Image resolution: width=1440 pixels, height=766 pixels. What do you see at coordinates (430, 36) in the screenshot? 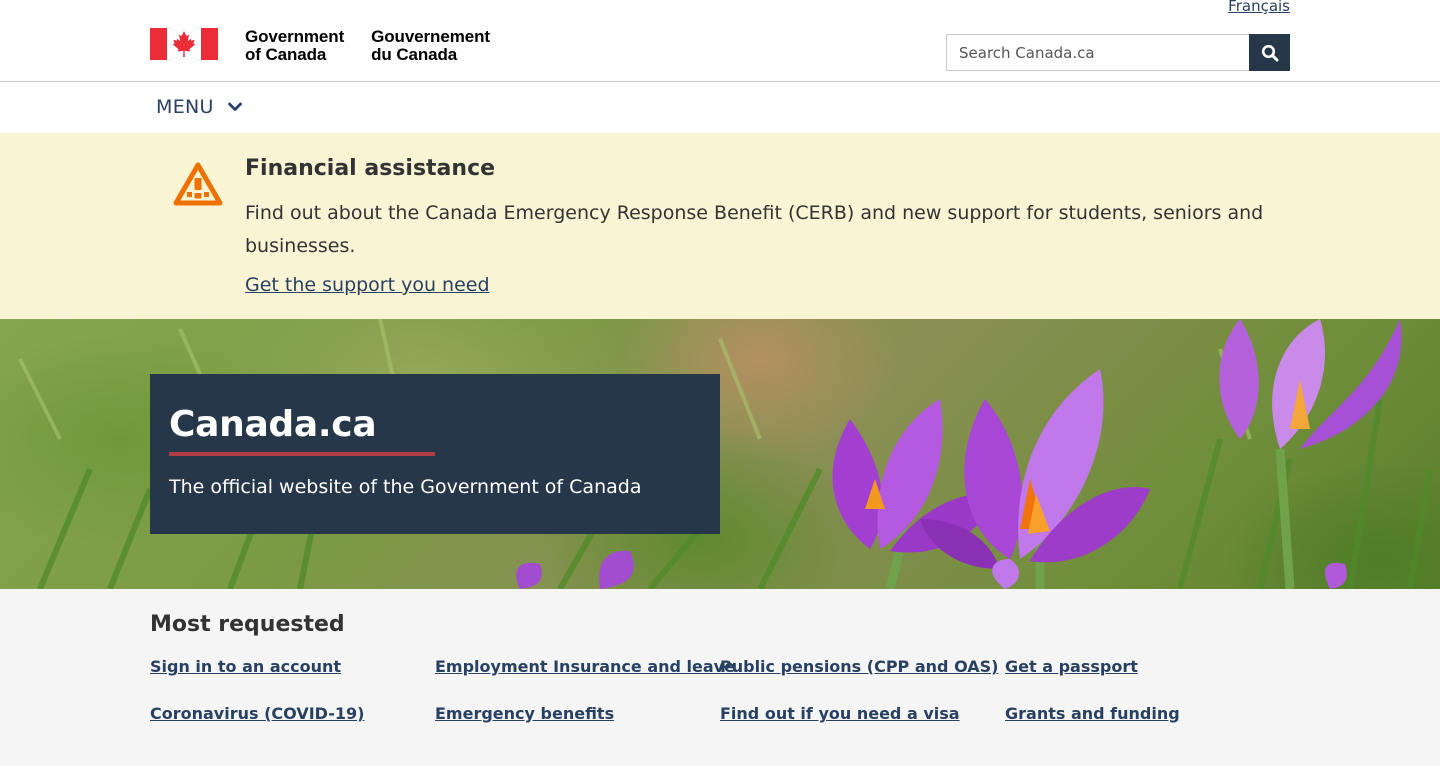
I see `wordmark-french-line-1: Gouvernement` at bounding box center [430, 36].